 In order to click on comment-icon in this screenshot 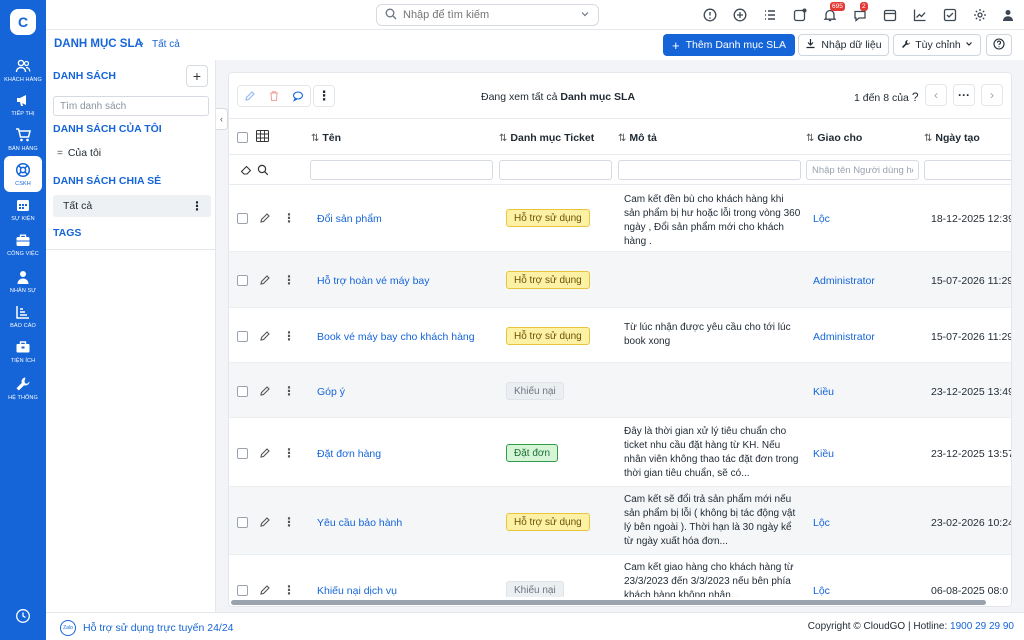, I will do `click(298, 96)`.